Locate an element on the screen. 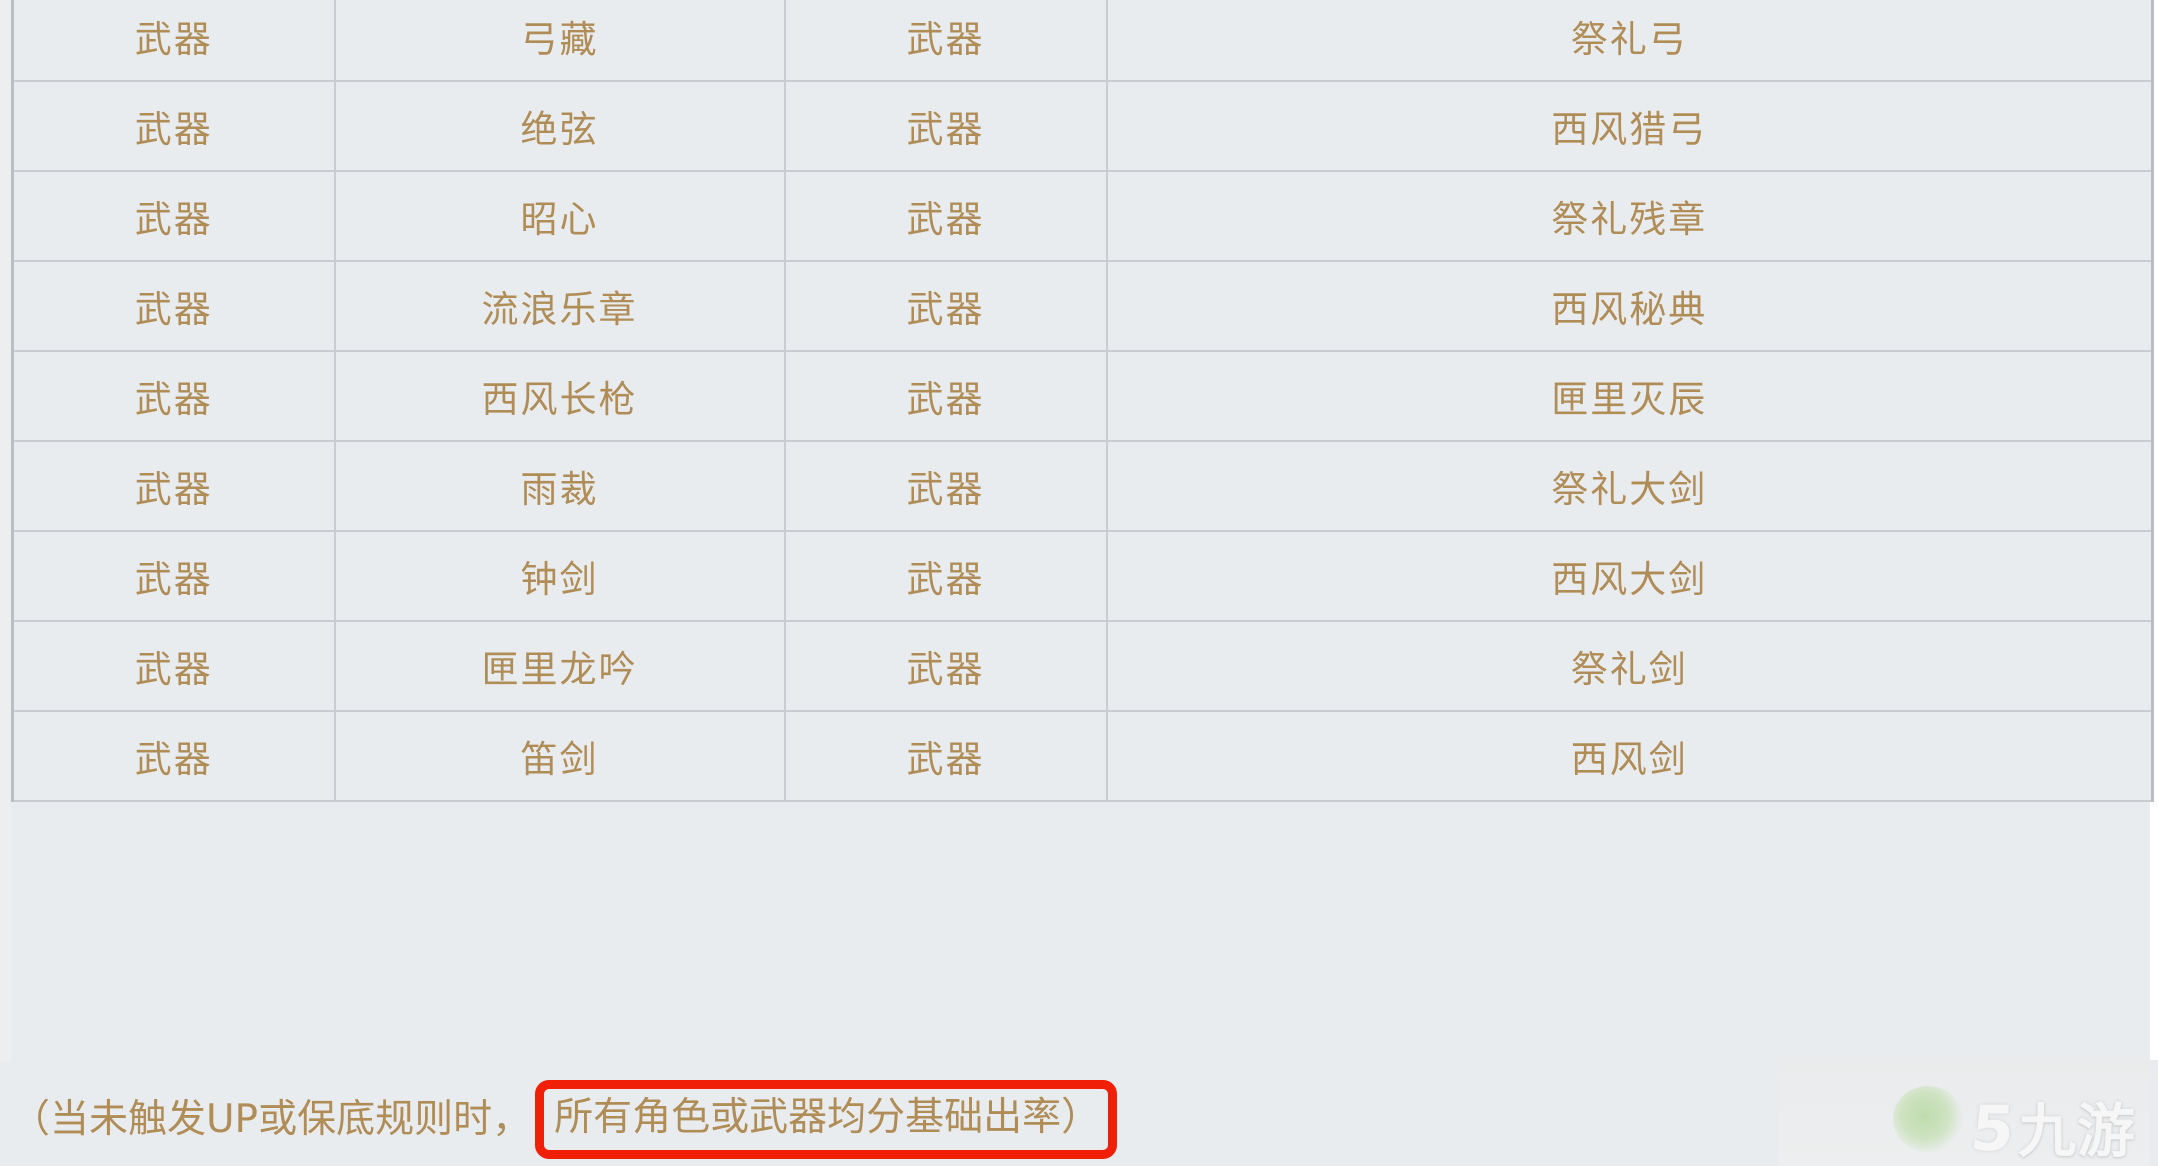  table-row: 武器 笛剑 武器 西风剑 is located at coordinates (1082, 756).